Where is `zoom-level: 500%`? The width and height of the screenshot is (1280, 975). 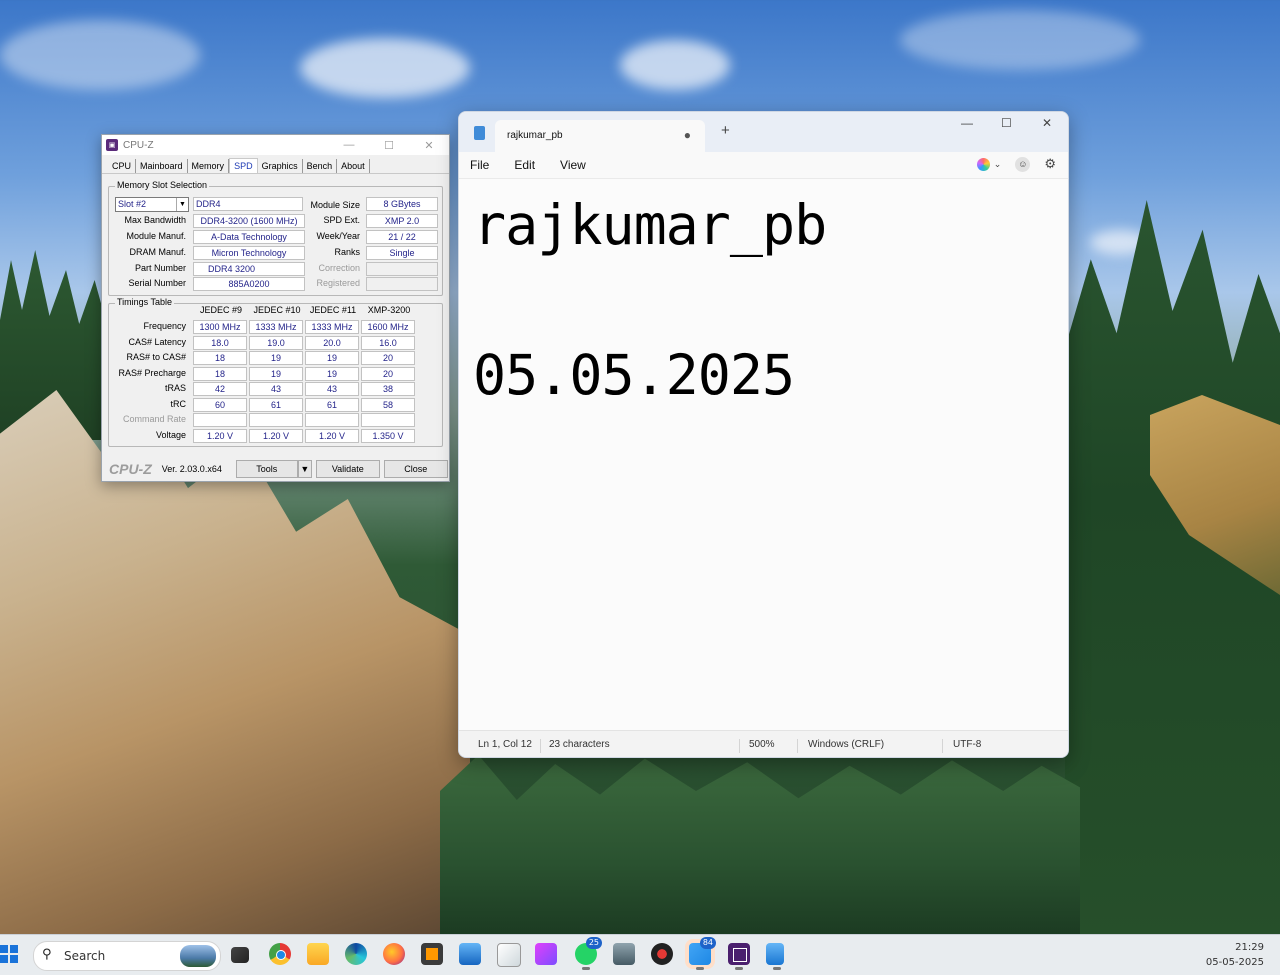
zoom-level: 500% is located at coordinates (762, 744).